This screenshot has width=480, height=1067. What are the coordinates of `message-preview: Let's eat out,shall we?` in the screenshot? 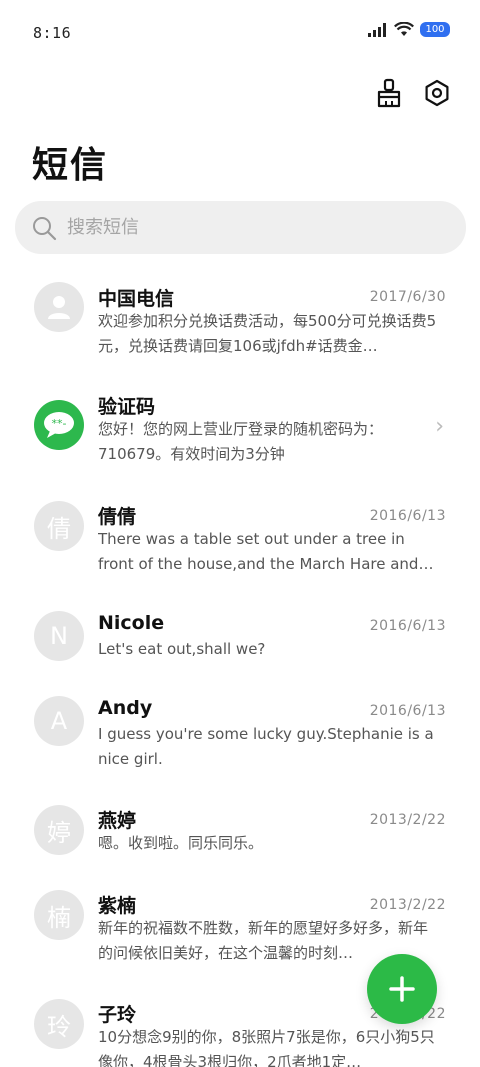 It's located at (182, 649).